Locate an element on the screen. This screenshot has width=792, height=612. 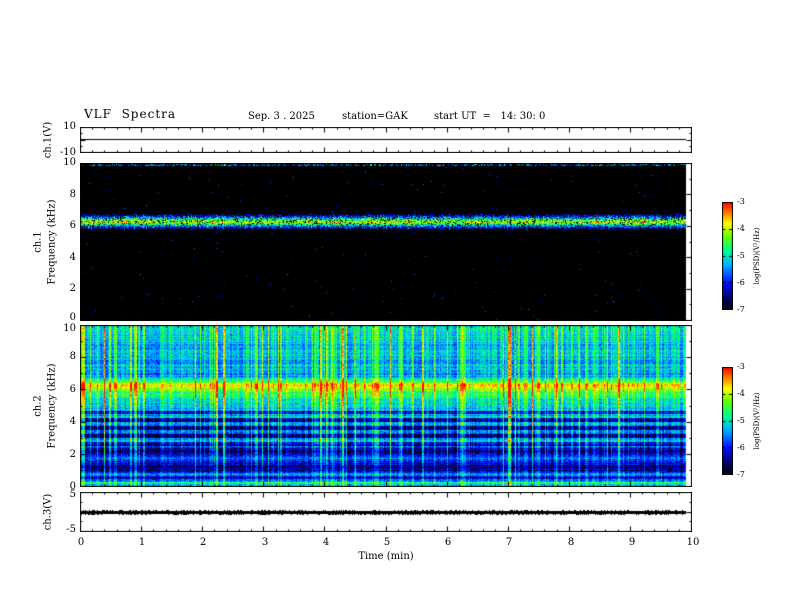
spec1-frequency-label: Frequency (kHz) is located at coordinates (52, 242).